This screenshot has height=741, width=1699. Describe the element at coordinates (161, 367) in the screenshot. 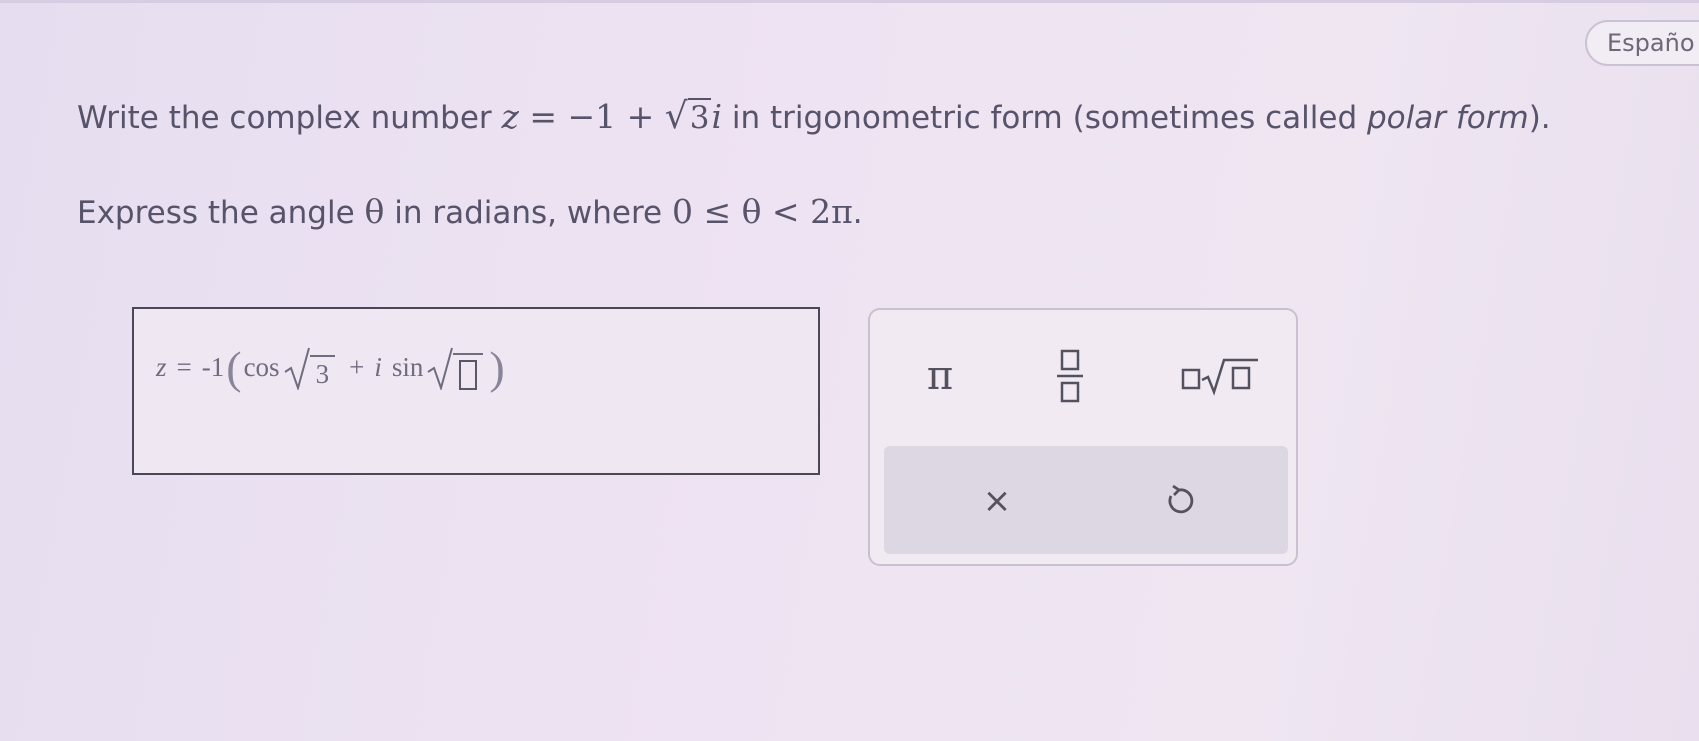

I see `answer-z-variable: z` at that location.